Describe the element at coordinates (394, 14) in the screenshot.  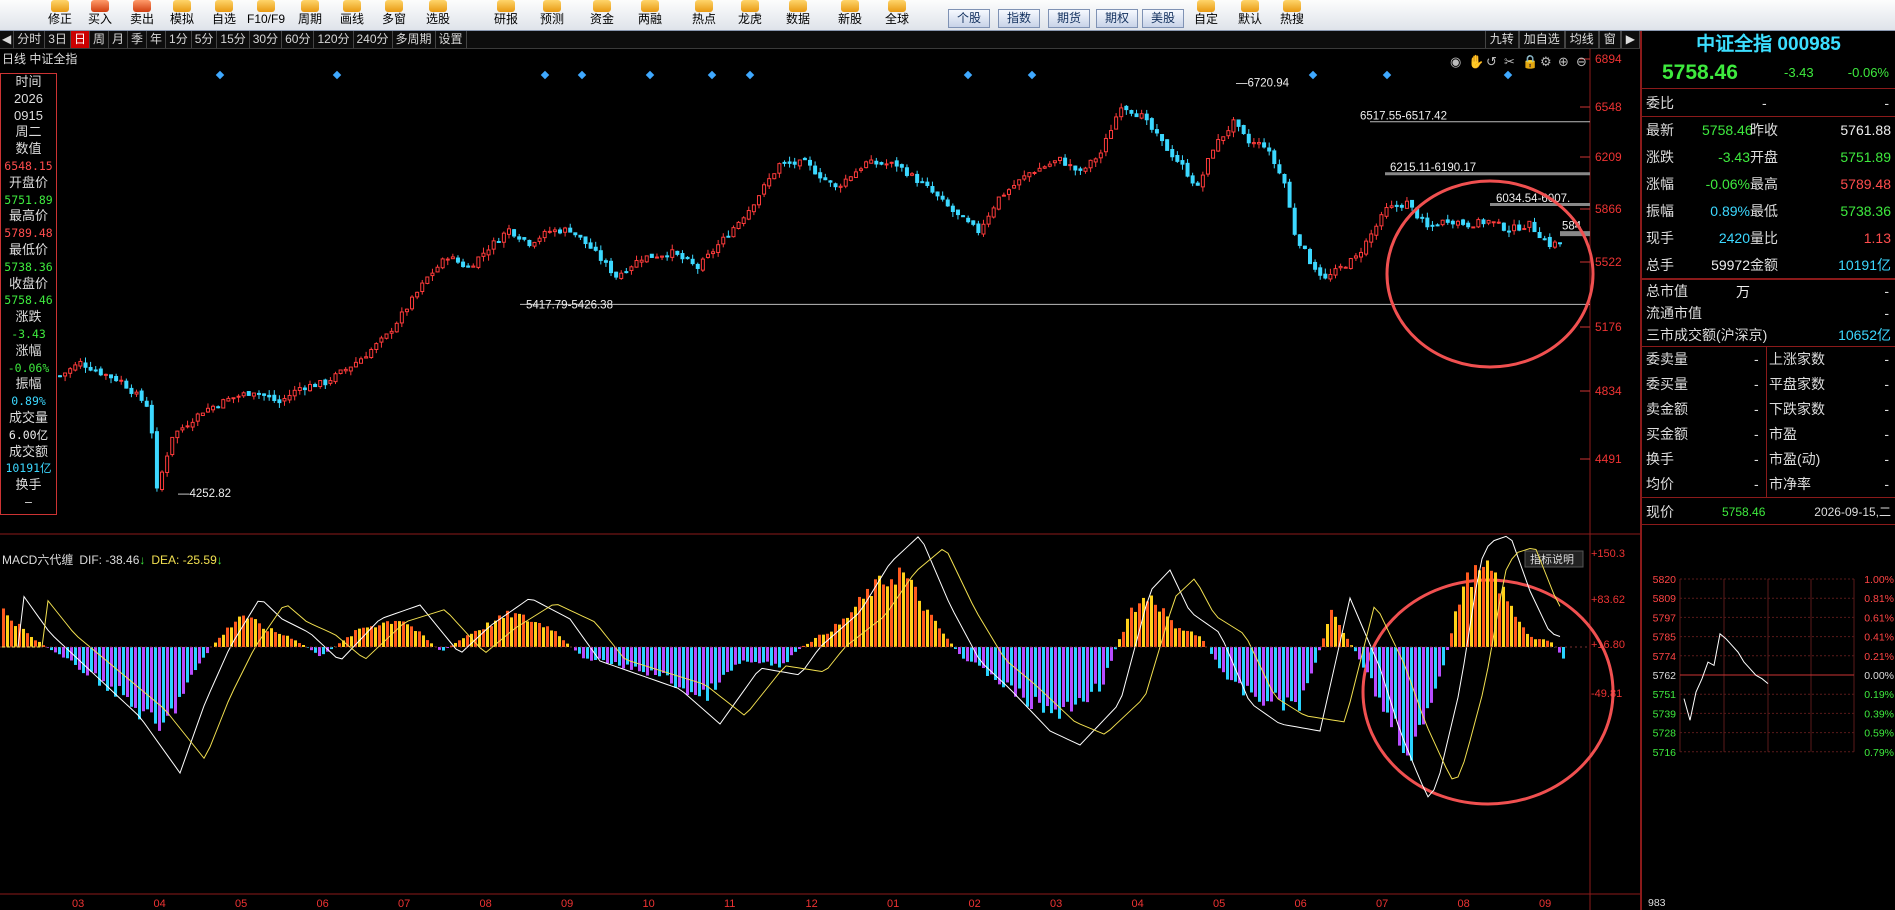
I see `toolbar-button-8: 多窗` at that location.